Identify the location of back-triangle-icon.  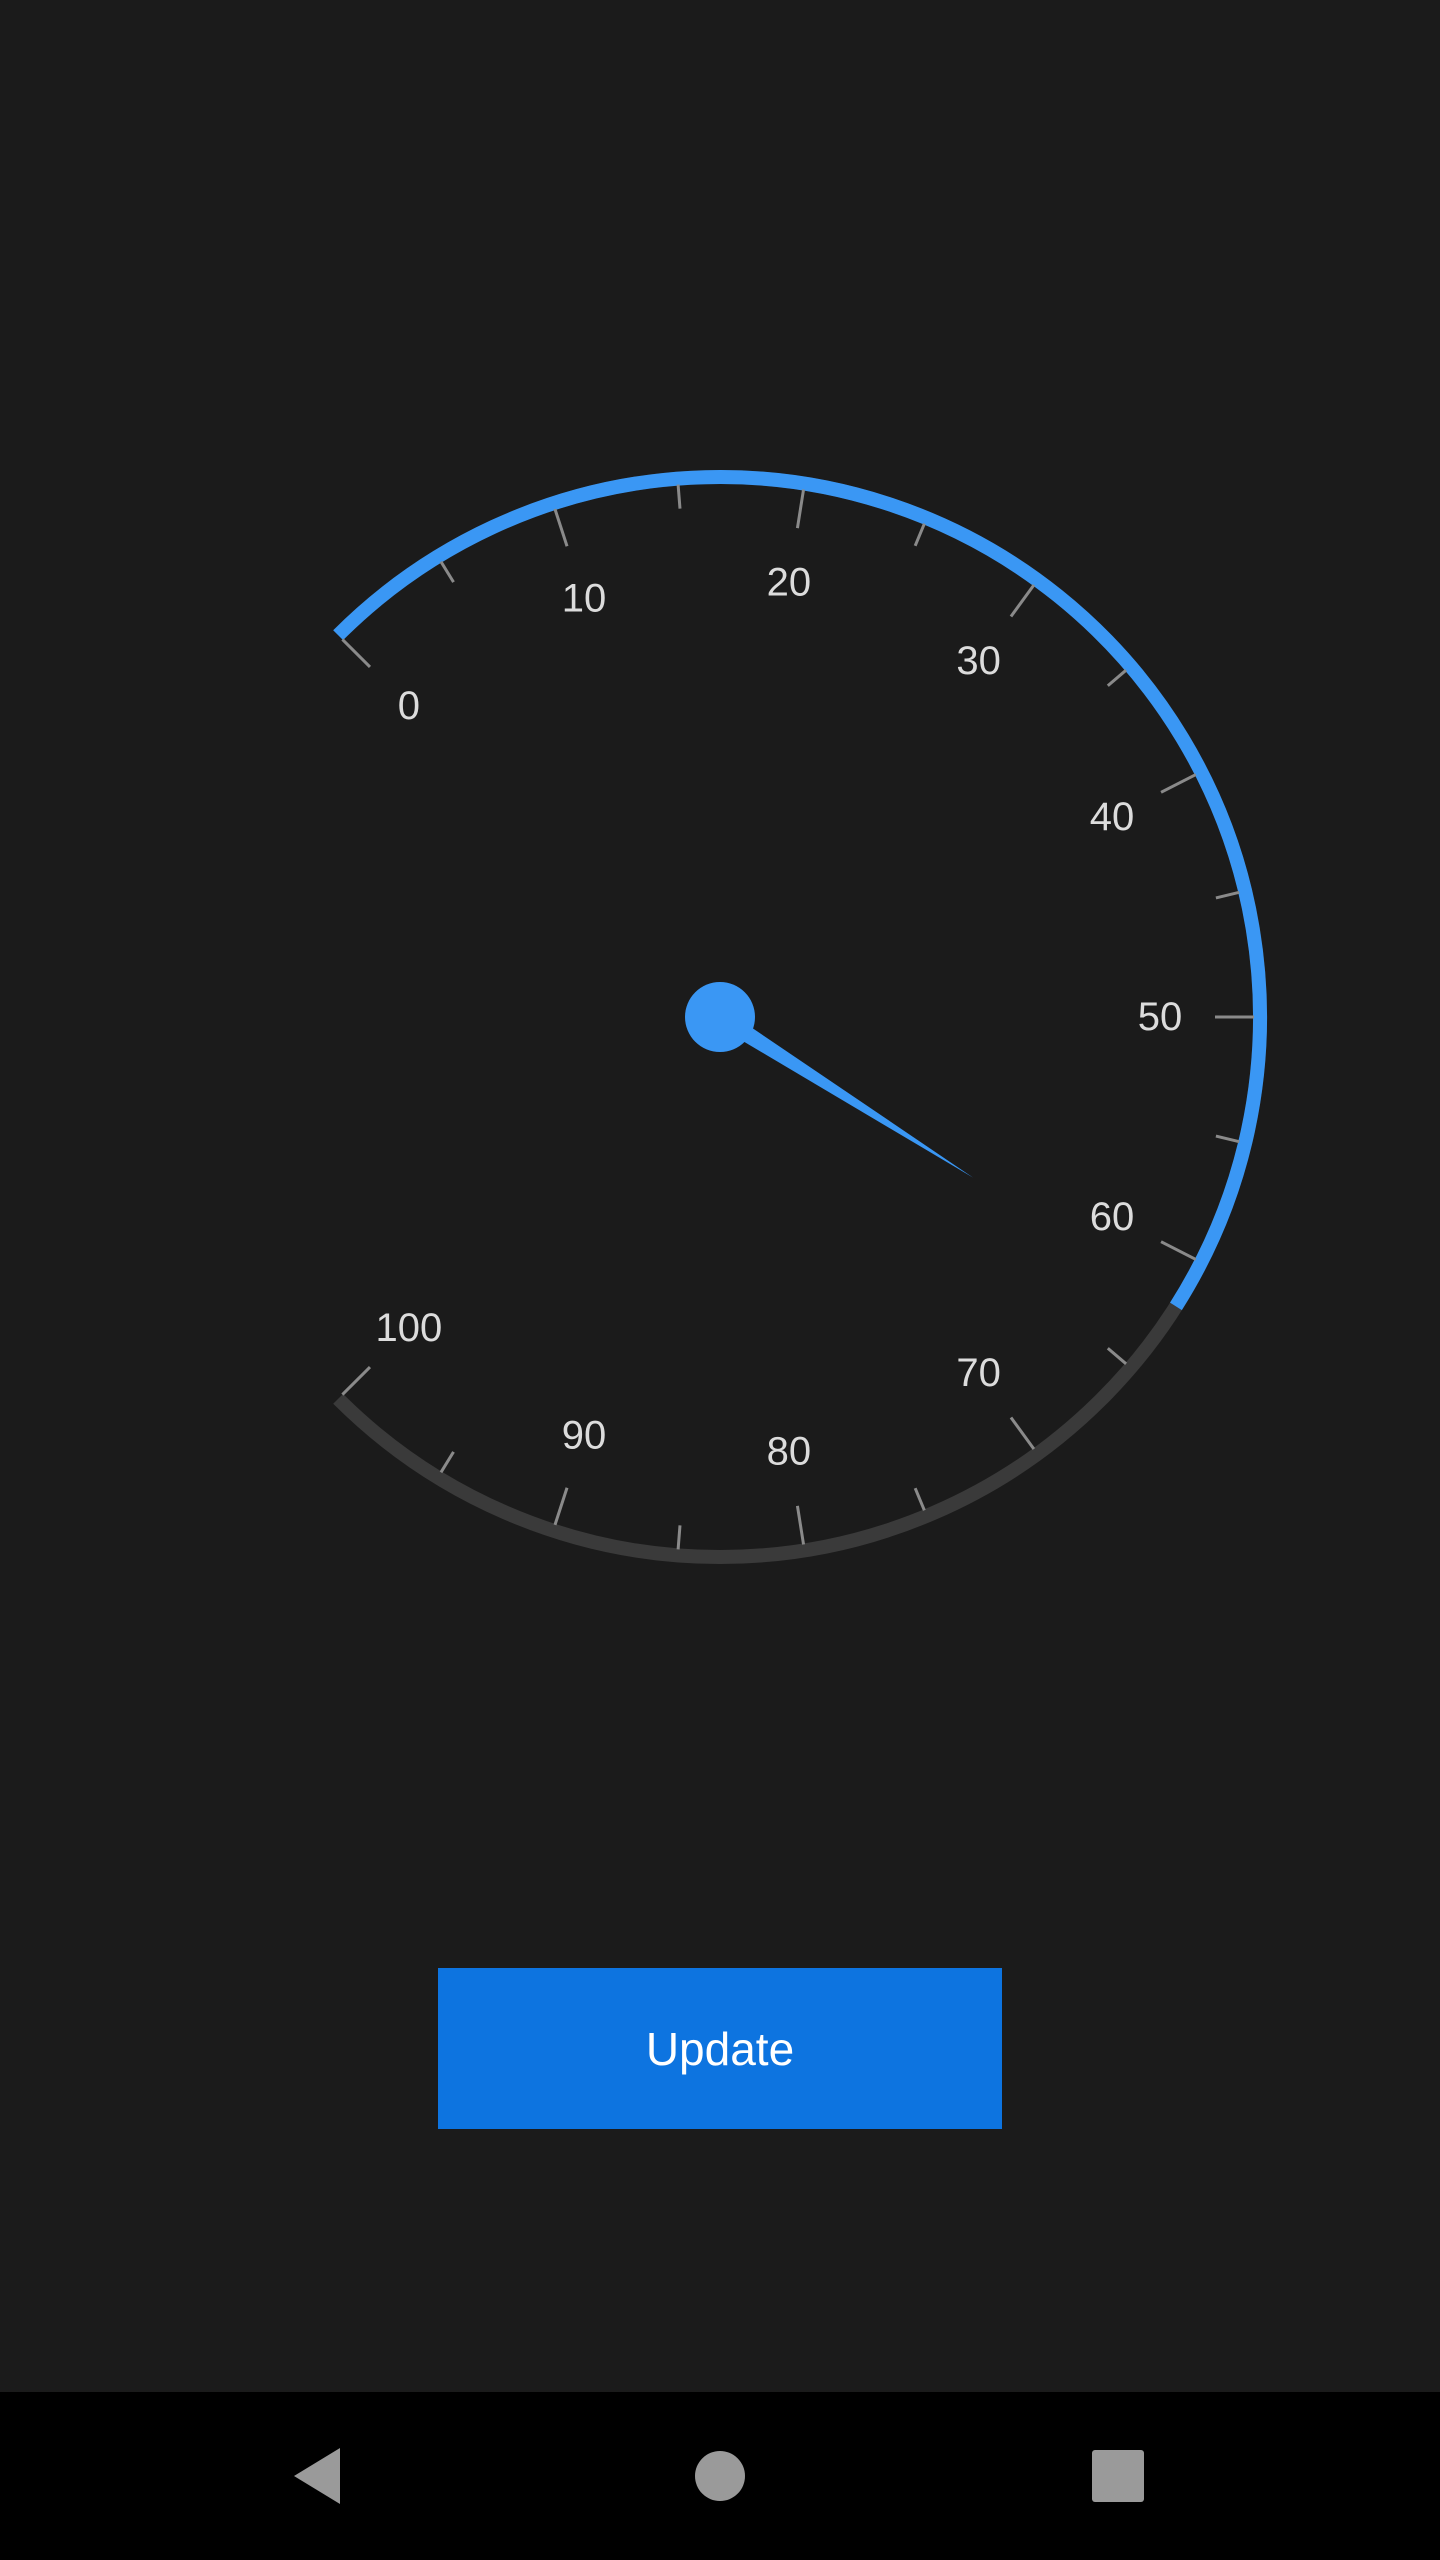
(317, 2476).